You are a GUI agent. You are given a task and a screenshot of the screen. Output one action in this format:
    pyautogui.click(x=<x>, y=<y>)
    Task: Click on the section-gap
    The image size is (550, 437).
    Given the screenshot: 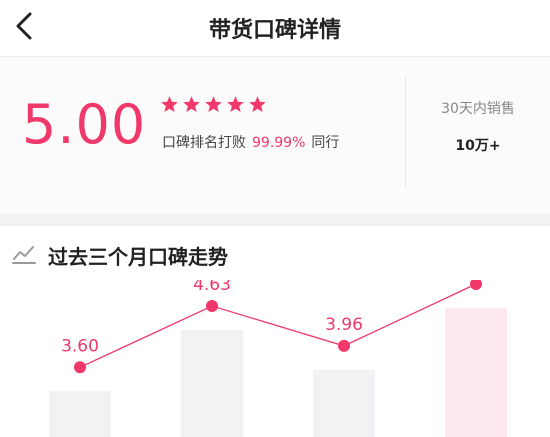 What is the action you would take?
    pyautogui.click(x=275, y=220)
    